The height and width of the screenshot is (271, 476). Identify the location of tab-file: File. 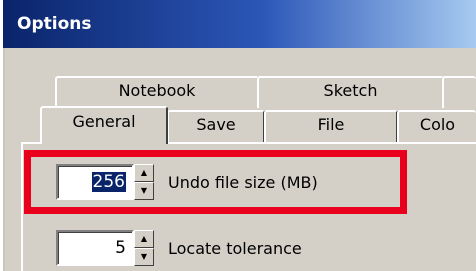
(331, 126).